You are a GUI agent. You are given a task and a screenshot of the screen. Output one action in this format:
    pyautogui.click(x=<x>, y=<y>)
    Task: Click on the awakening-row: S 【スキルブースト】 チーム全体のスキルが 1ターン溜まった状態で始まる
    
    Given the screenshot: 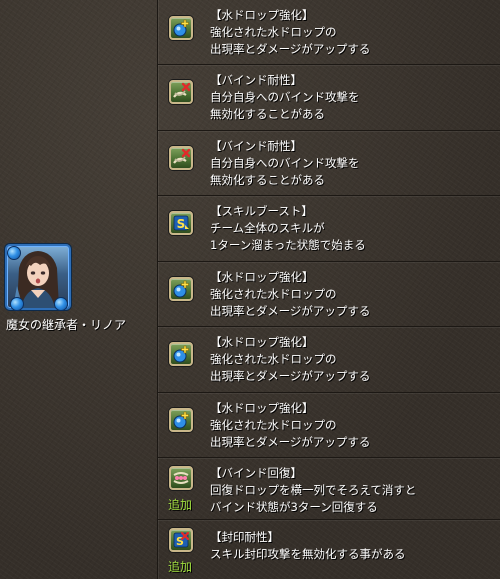 What is the action you would take?
    pyautogui.click(x=329, y=229)
    